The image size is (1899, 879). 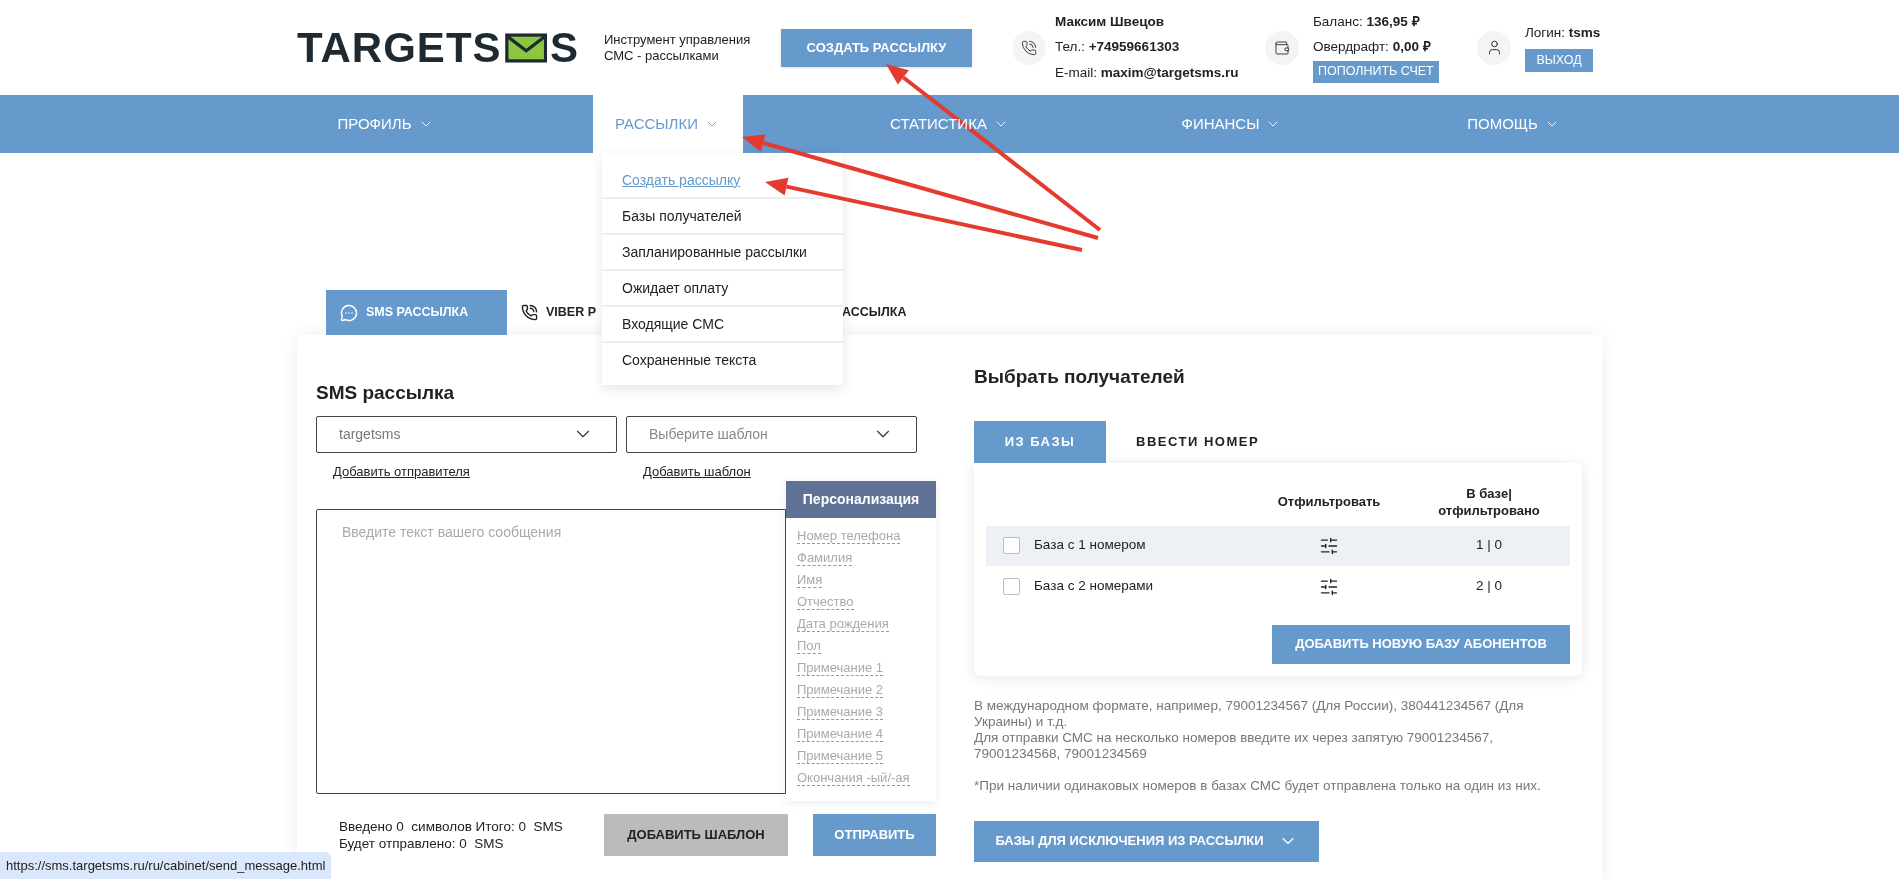 I want to click on menu-item: Входящие СМС, so click(x=722, y=324).